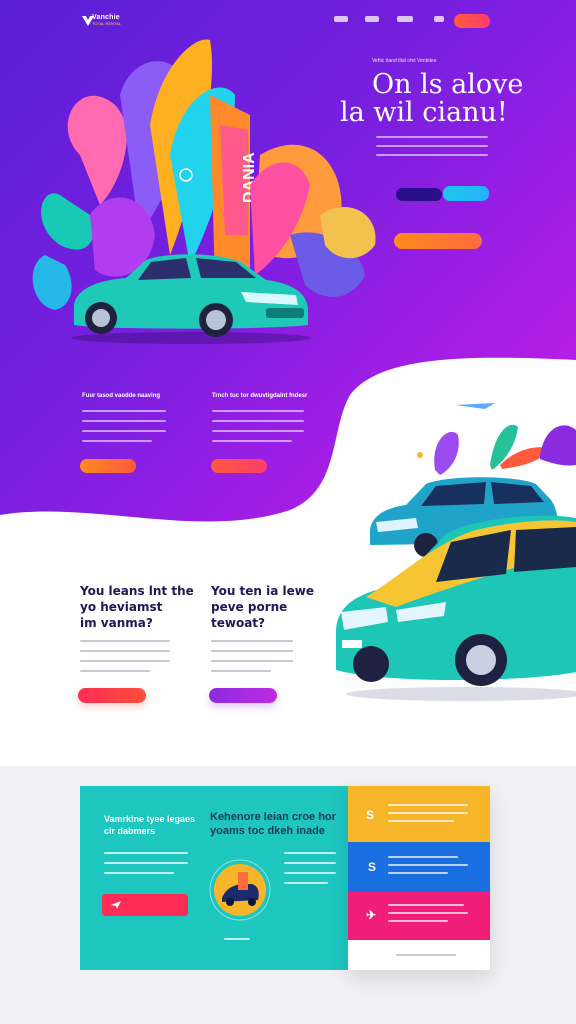  What do you see at coordinates (106, 23) in the screenshot?
I see `brand-logo-subtitle: TOTAL RENTAL` at bounding box center [106, 23].